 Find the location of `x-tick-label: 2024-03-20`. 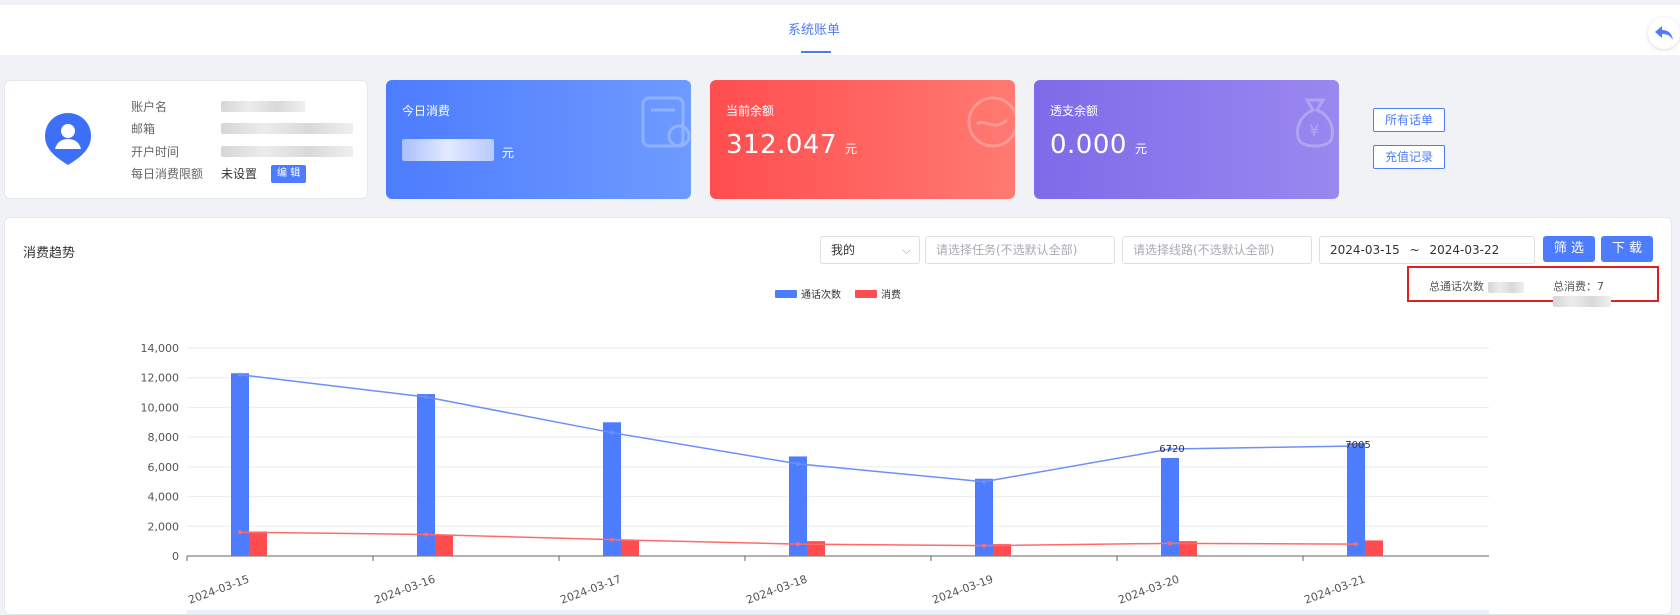

x-tick-label: 2024-03-20 is located at coordinates (1148, 590).